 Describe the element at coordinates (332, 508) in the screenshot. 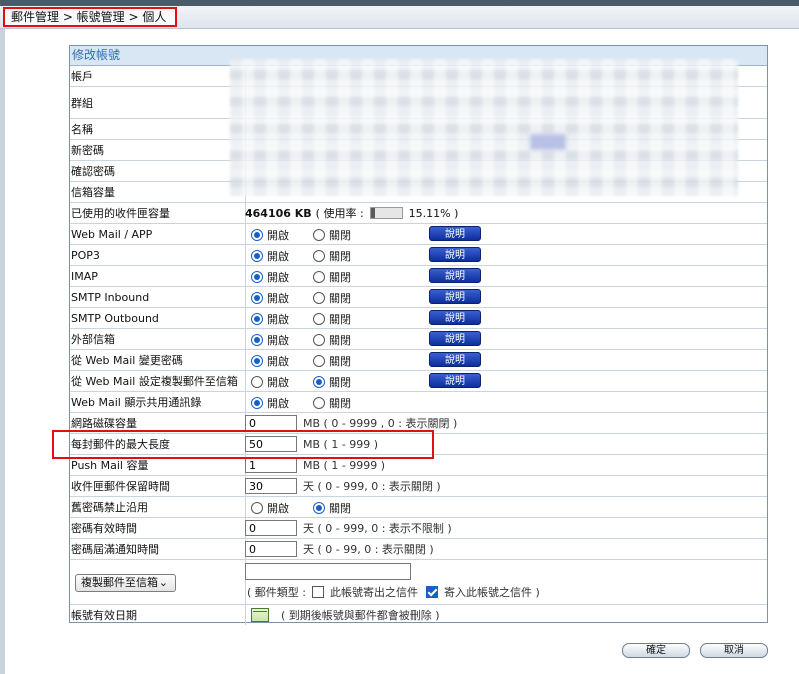

I see `old-pw-off-option: 關閉` at that location.